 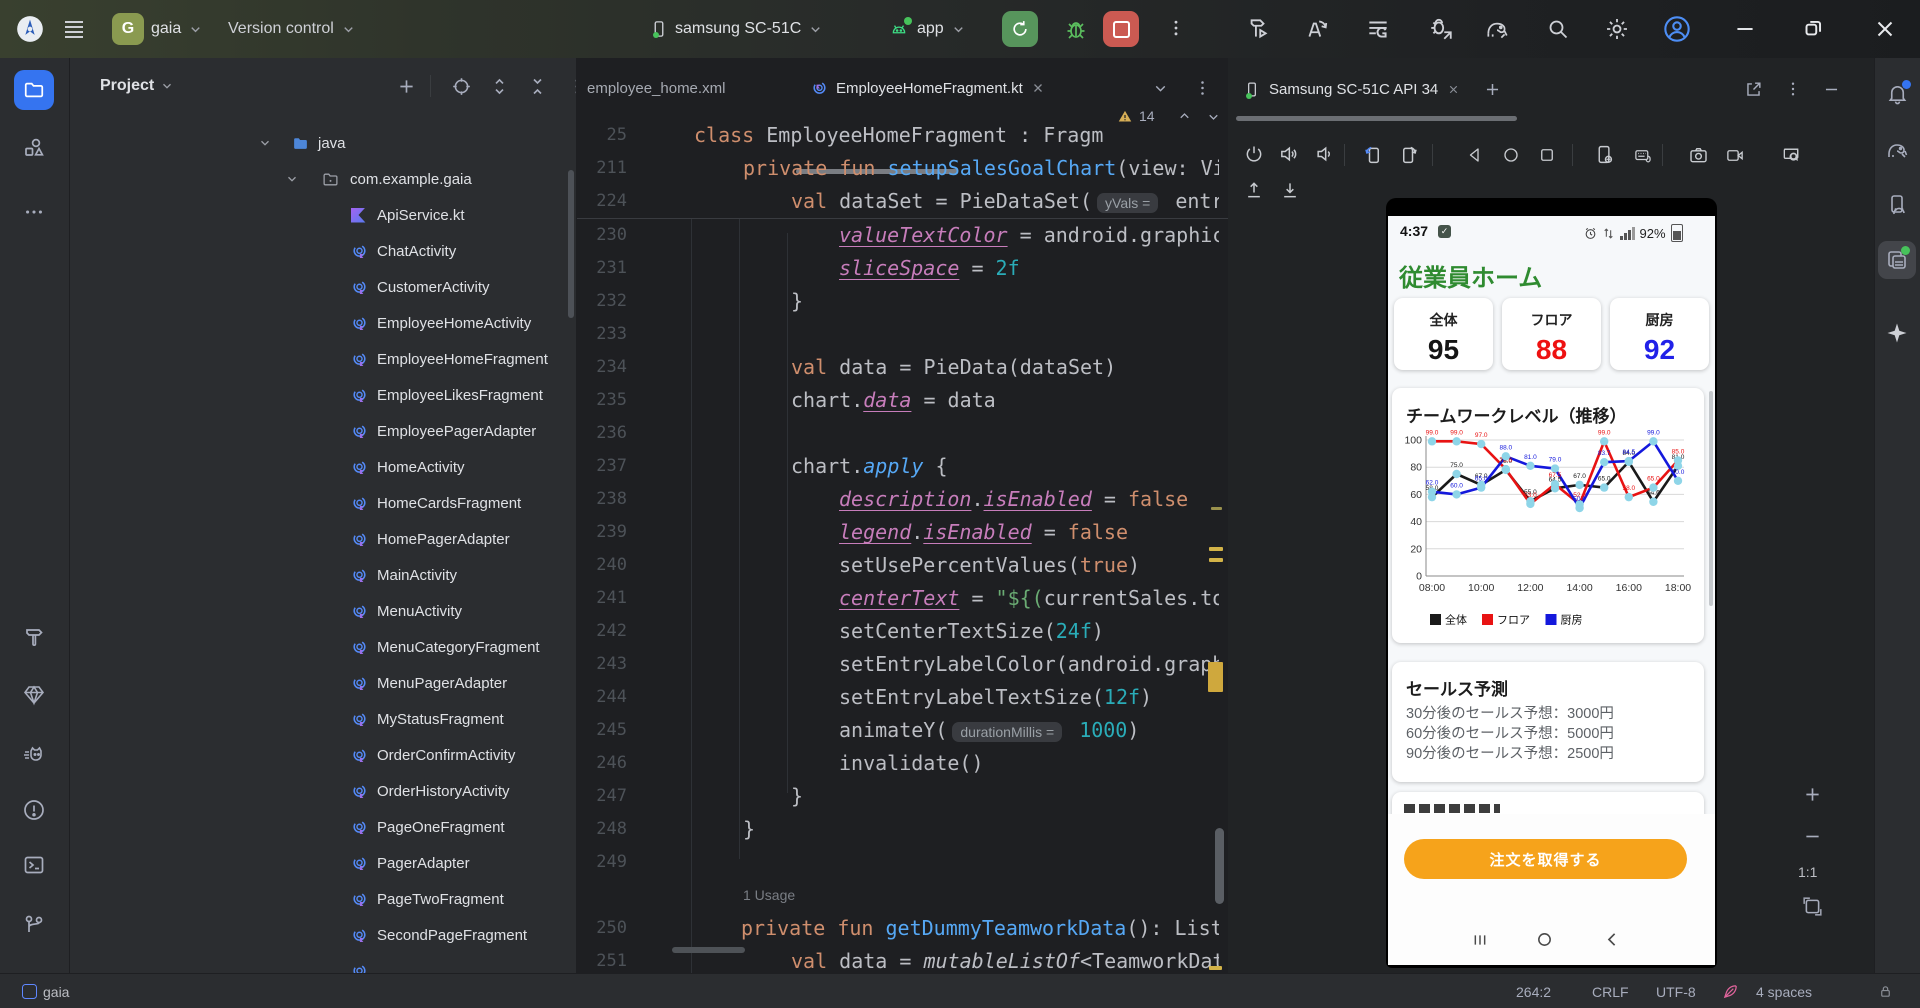 What do you see at coordinates (1202, 88) in the screenshot?
I see `editor-options-icon` at bounding box center [1202, 88].